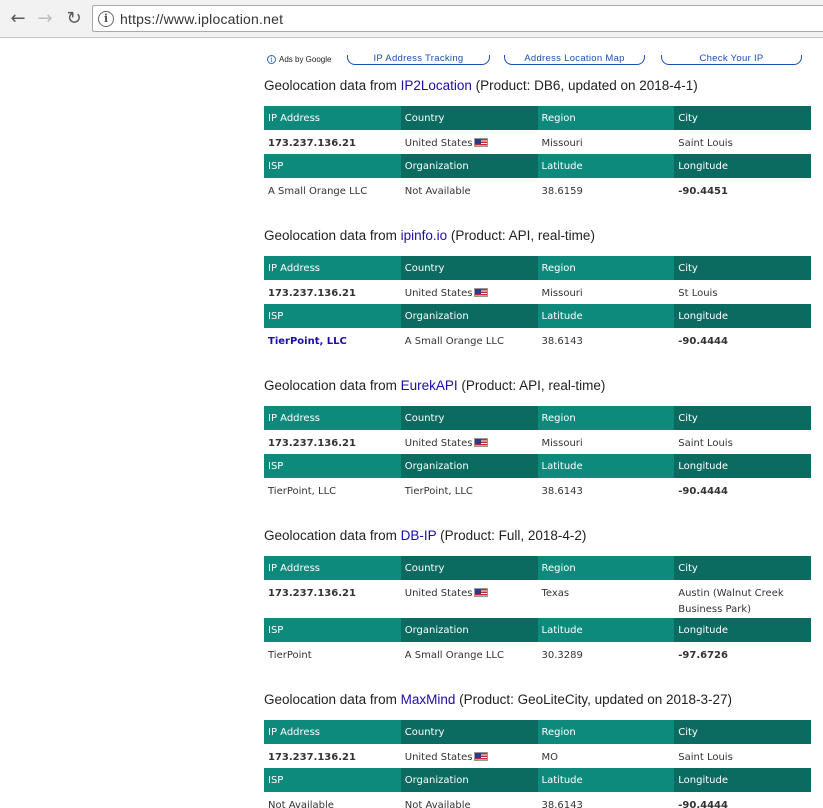  I want to click on isp-value: Not Available, so click(301, 804).